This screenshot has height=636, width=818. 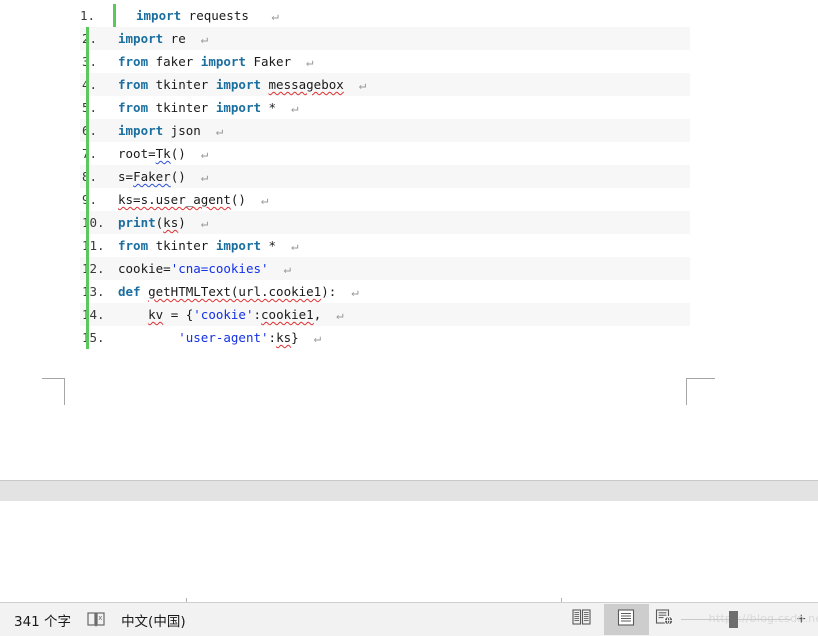 What do you see at coordinates (385, 107) in the screenshot?
I see `code-line: 5. from tkinter import * ↵` at bounding box center [385, 107].